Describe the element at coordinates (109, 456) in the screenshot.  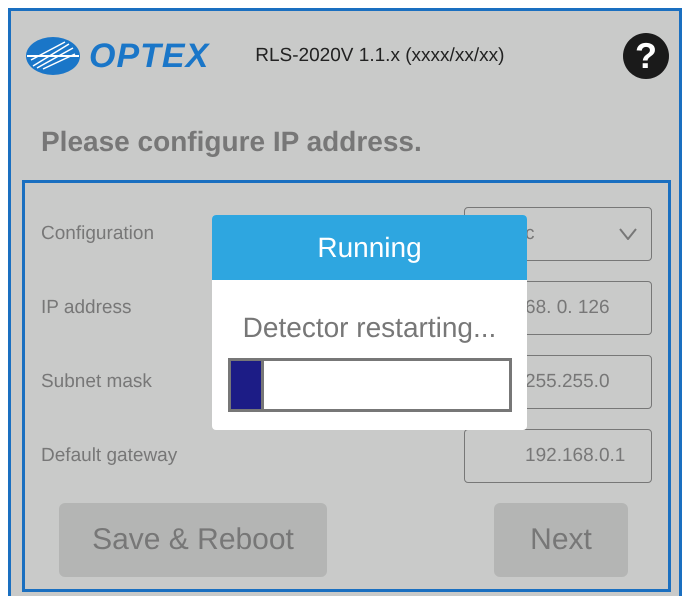
I see `field-label: Default gateway` at that location.